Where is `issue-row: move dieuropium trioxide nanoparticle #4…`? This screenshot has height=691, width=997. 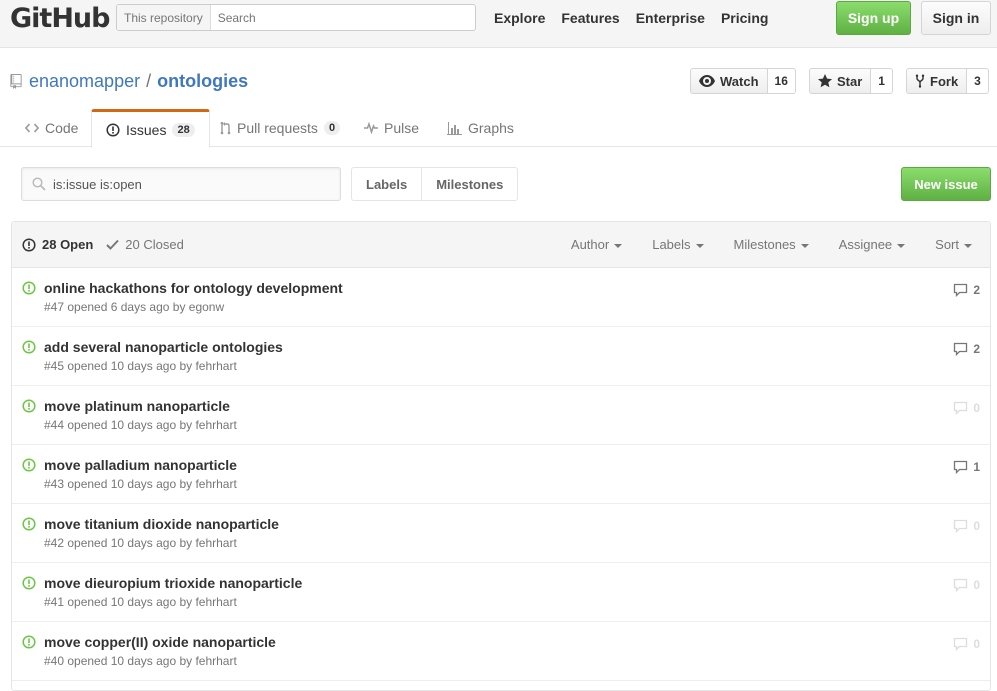 issue-row: move dieuropium trioxide nanoparticle #4… is located at coordinates (501, 592).